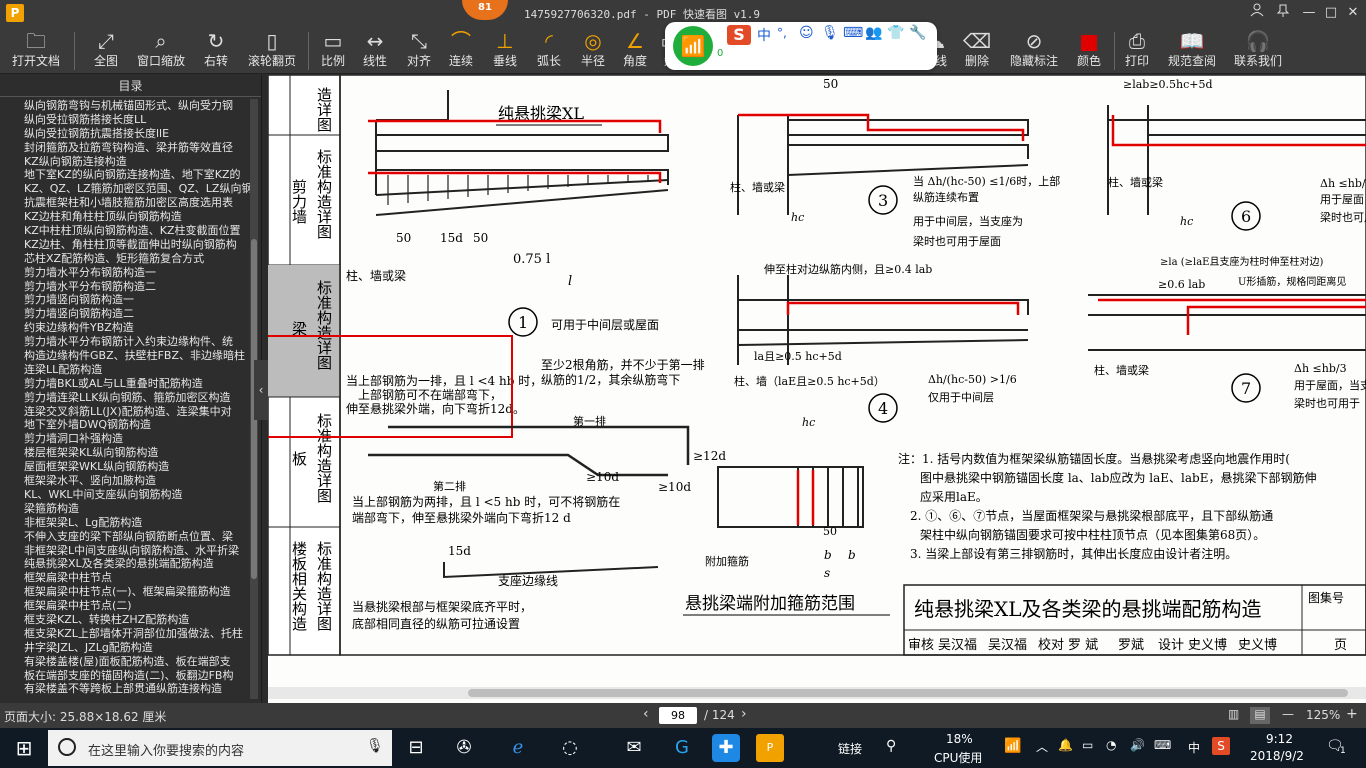 The width and height of the screenshot is (1366, 768). Describe the element at coordinates (125, 259) in the screenshot. I see `toc-item: 芯柱XZ配筋构造、矩形箍筋复合方式` at that location.